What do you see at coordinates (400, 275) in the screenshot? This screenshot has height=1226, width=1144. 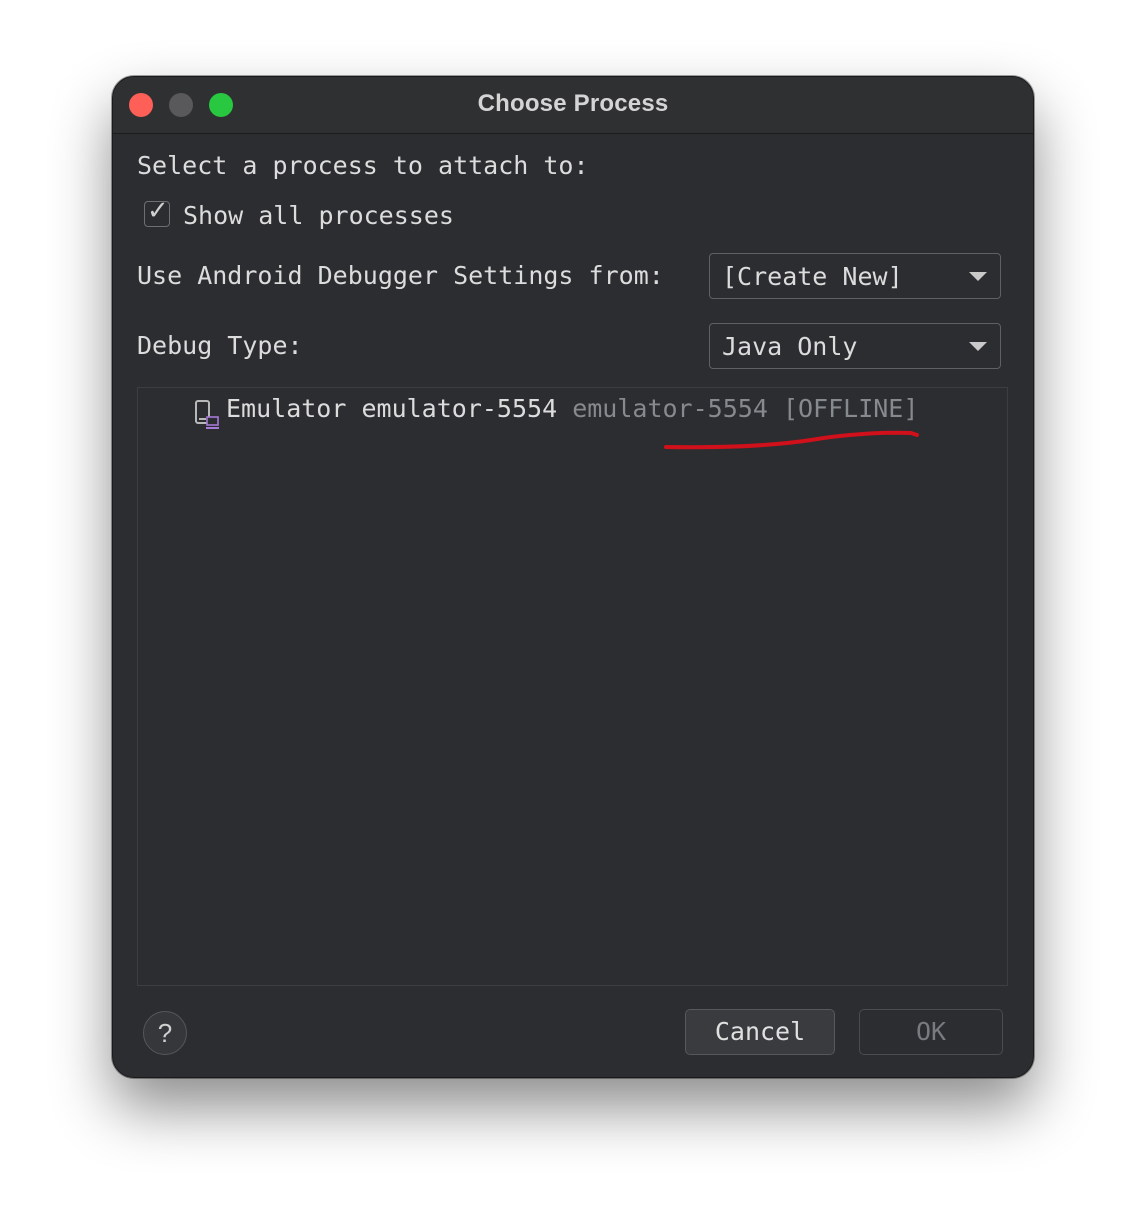 I see `debugger-settings-label: Use Android Debugger Settings from:` at bounding box center [400, 275].